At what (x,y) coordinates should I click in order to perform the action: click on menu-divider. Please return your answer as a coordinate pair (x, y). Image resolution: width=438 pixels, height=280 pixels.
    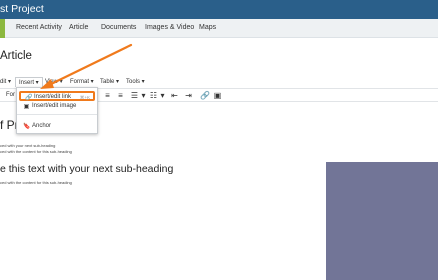
    Looking at the image, I should click on (57, 114).